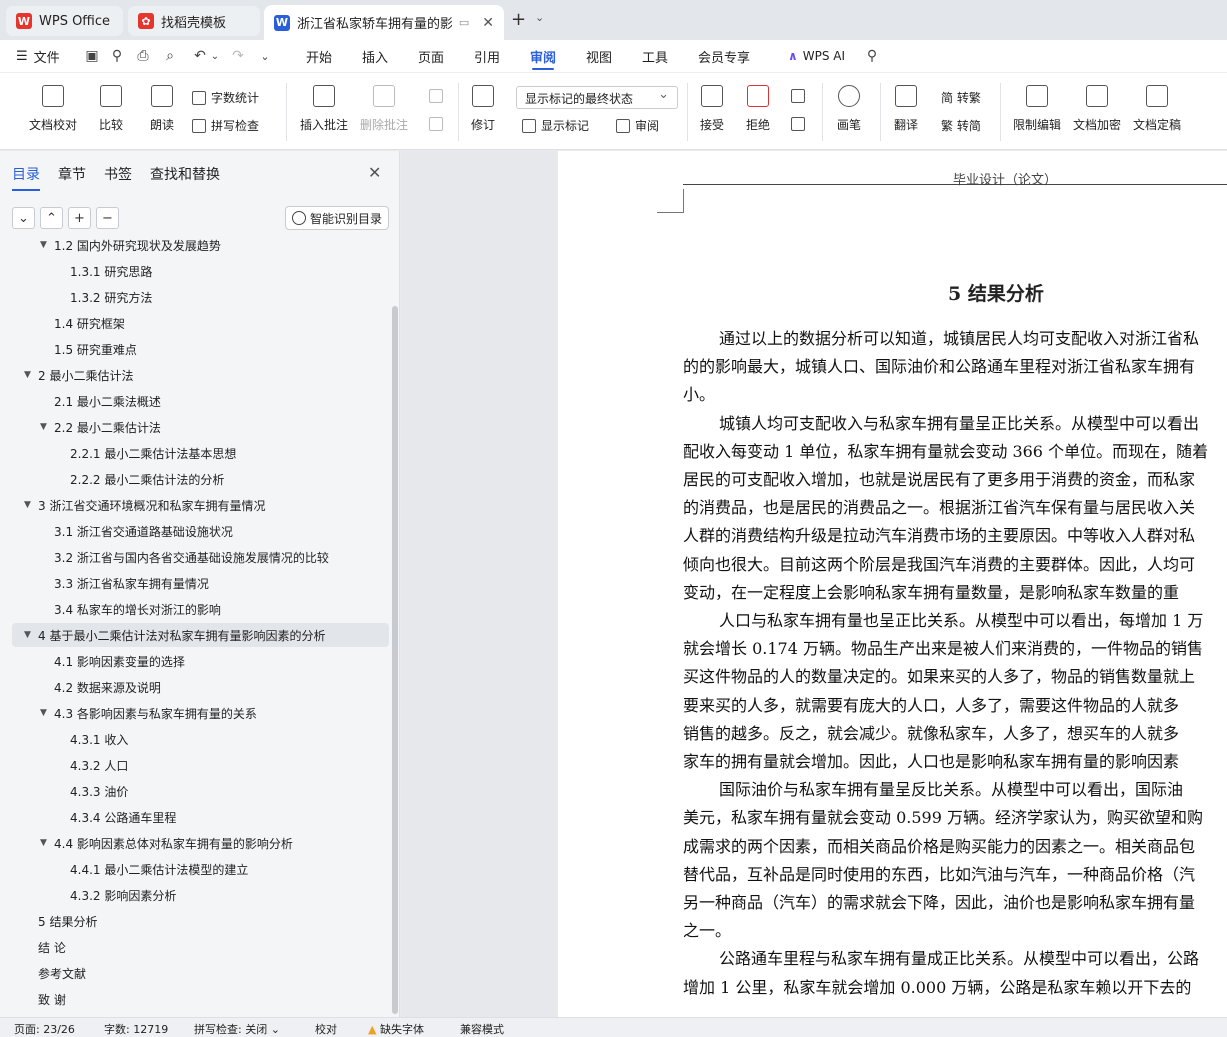 Image resolution: width=1227 pixels, height=1037 pixels. Describe the element at coordinates (384, 22) in the screenshot. I see `tab-document: W 浙江省私家轿车拥有量的影响因 ▭ ✕` at that location.